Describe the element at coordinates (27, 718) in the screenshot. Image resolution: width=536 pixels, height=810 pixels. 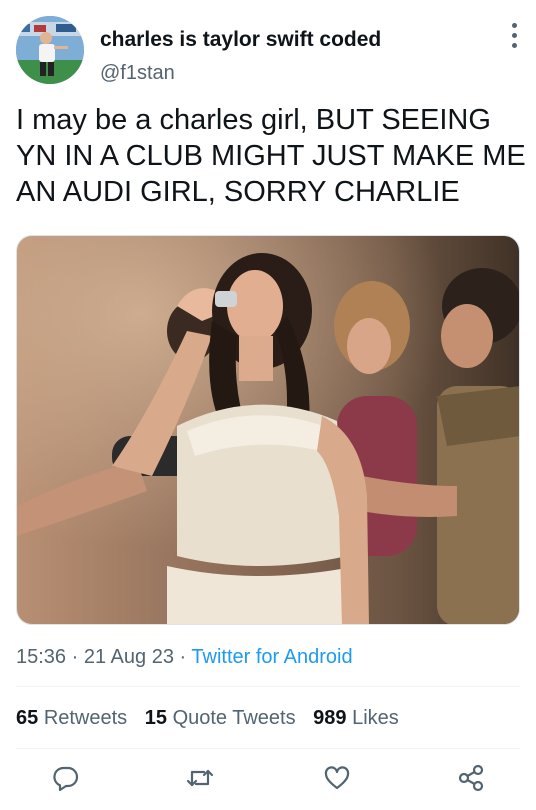
I see `retweets-count: 65` at that location.